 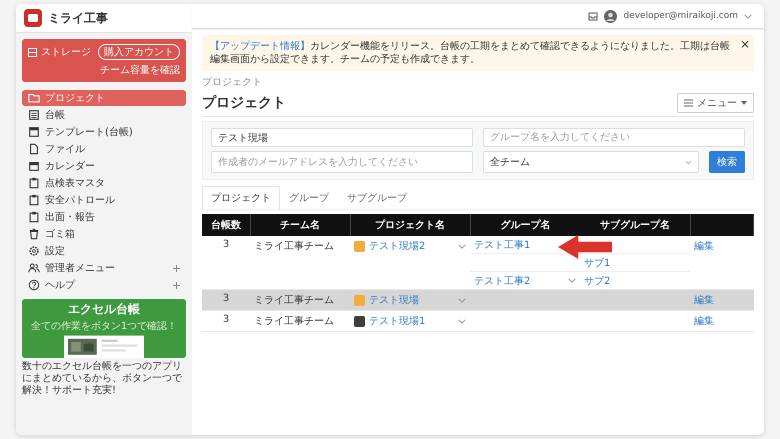 I want to click on promo-text: 数十のエクセル台帳を一つのアプリにまとめているから、ボタン一つで解決！サポート充実!, so click(x=102, y=379).